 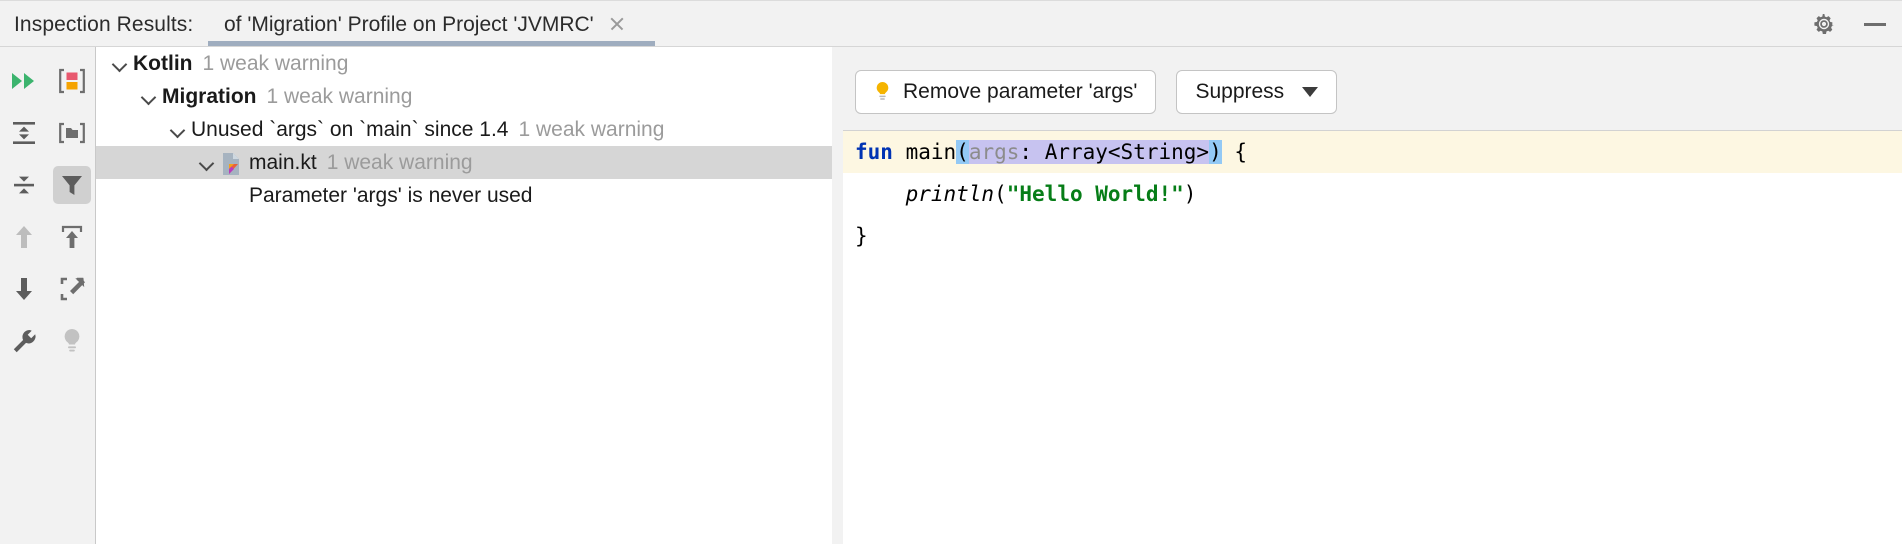 What do you see at coordinates (1372, 152) in the screenshot?
I see `code-line-1: fun main(args: Array<String>) {` at bounding box center [1372, 152].